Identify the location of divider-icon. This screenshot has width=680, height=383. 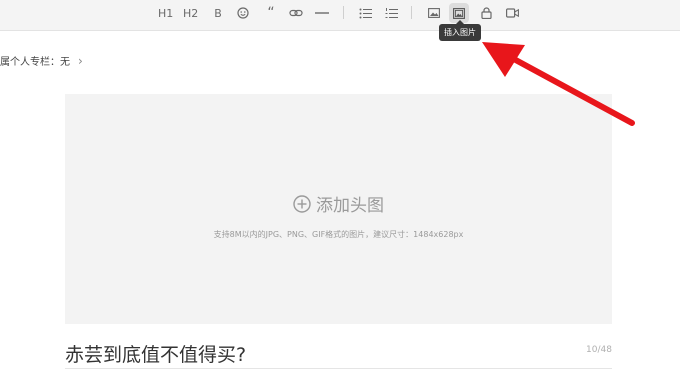
(322, 13).